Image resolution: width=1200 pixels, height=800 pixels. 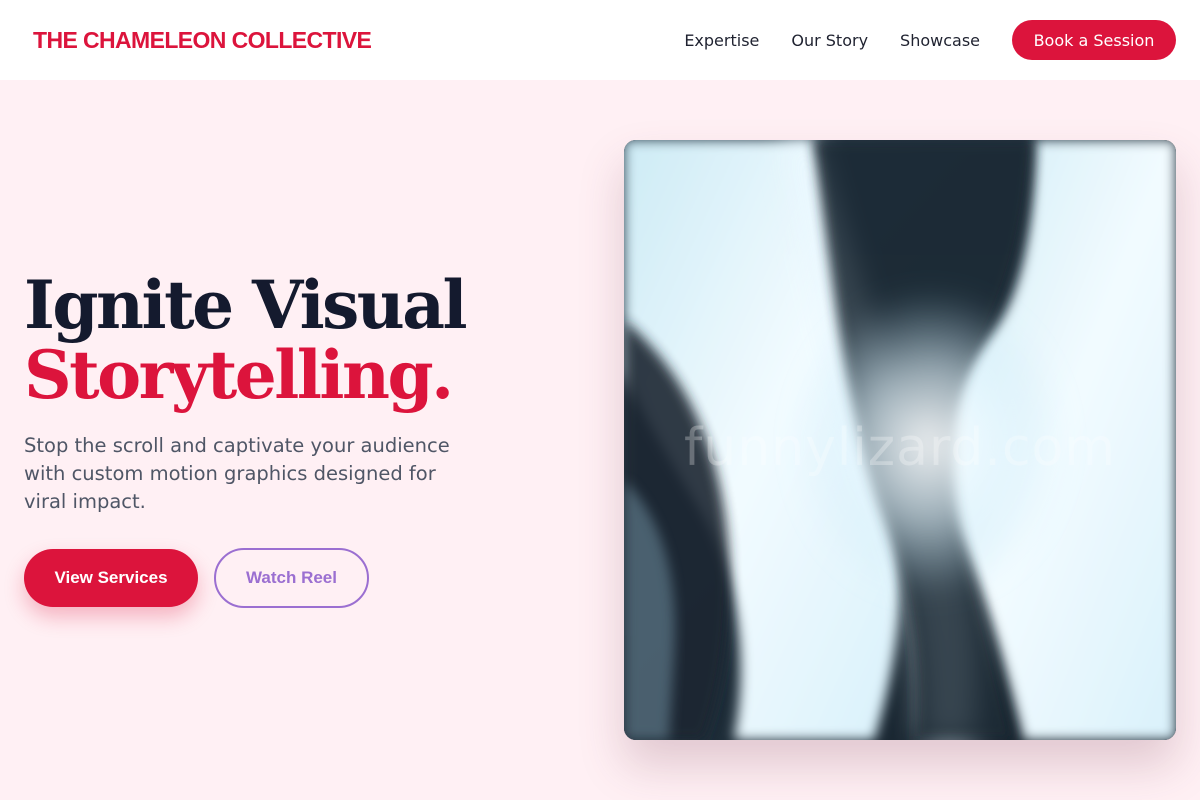 What do you see at coordinates (246, 305) in the screenshot?
I see `hero-headline-line1: Ignite Visual` at bounding box center [246, 305].